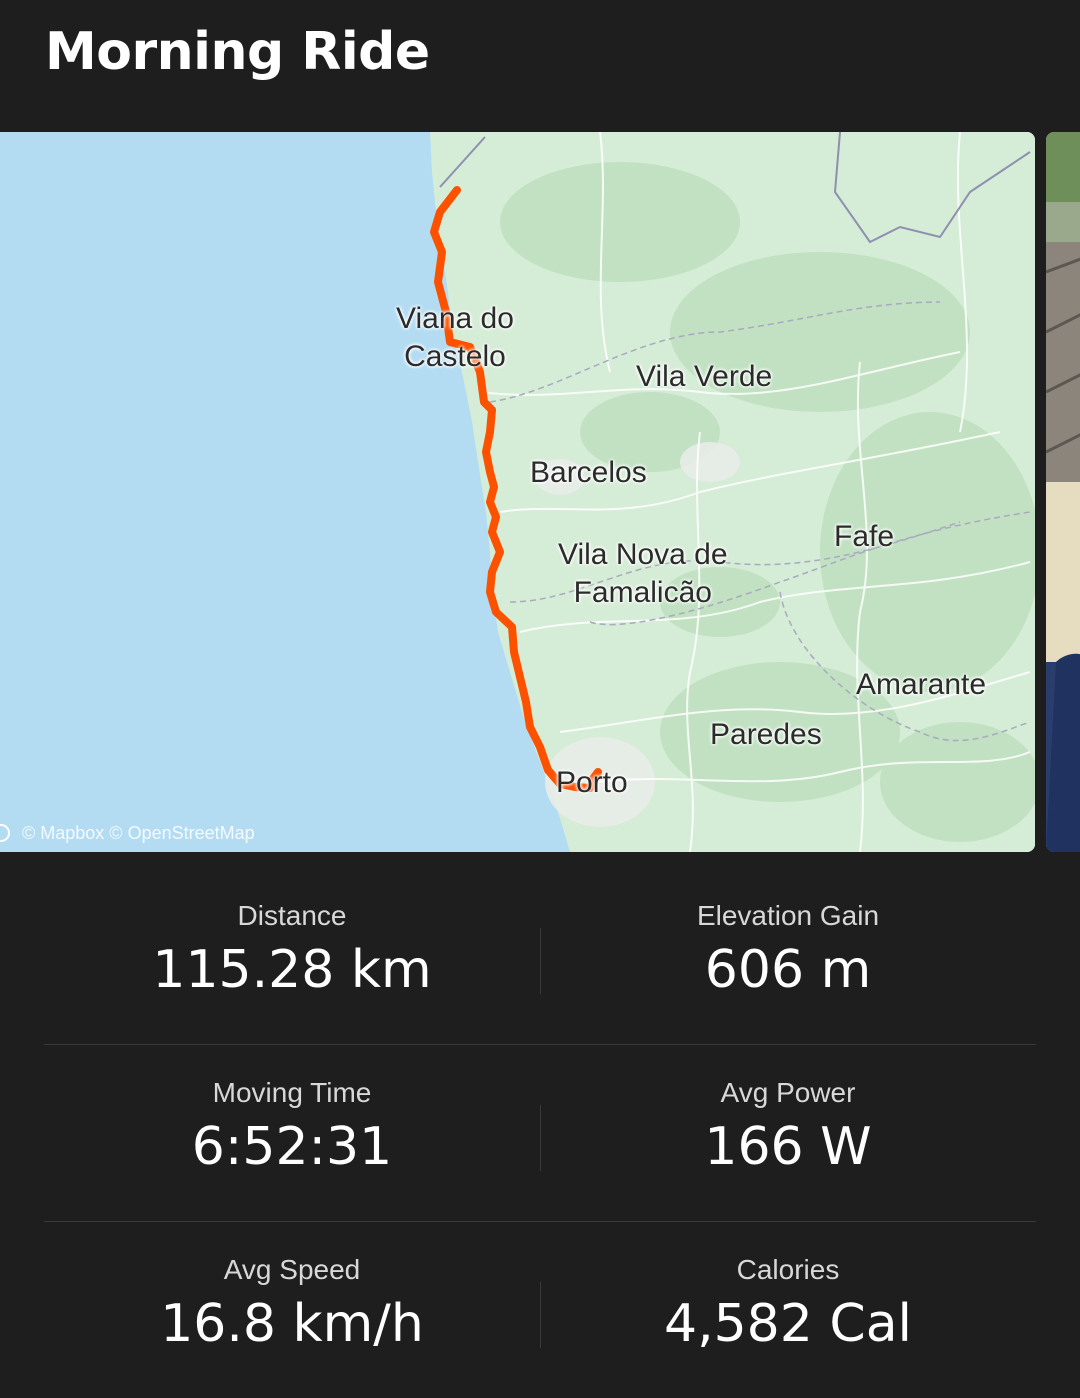 The height and width of the screenshot is (1398, 1080). Describe the element at coordinates (138, 833) in the screenshot. I see `map-attribution: © Mapbox © OpenStreetMap` at that location.